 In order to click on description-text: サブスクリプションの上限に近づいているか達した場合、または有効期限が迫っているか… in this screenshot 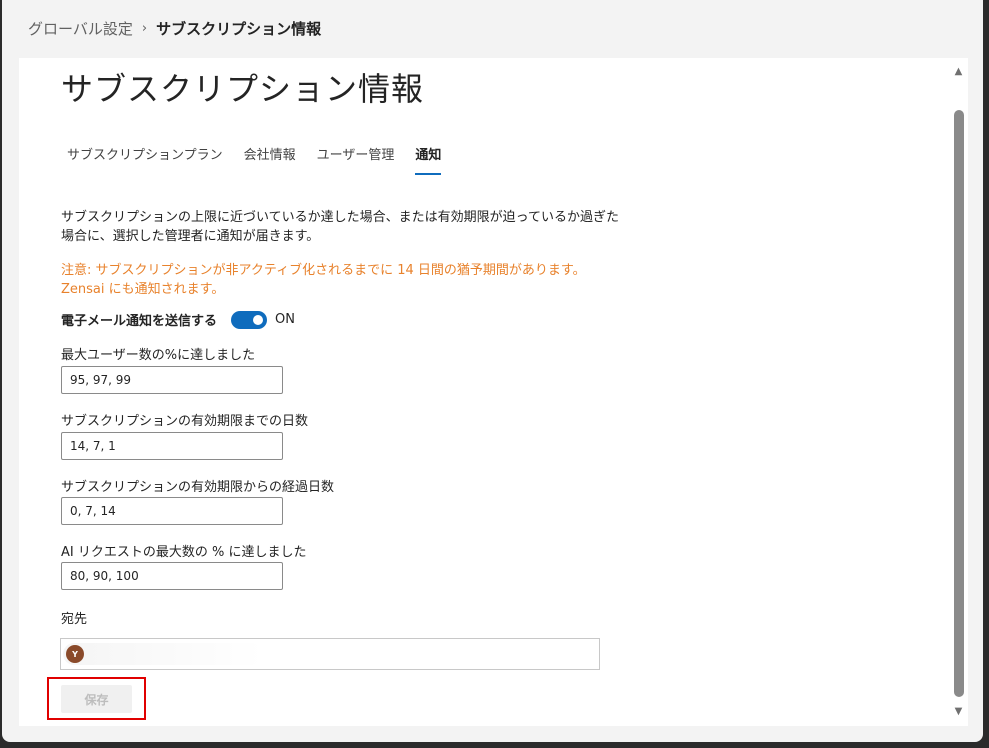, I will do `click(340, 227)`.